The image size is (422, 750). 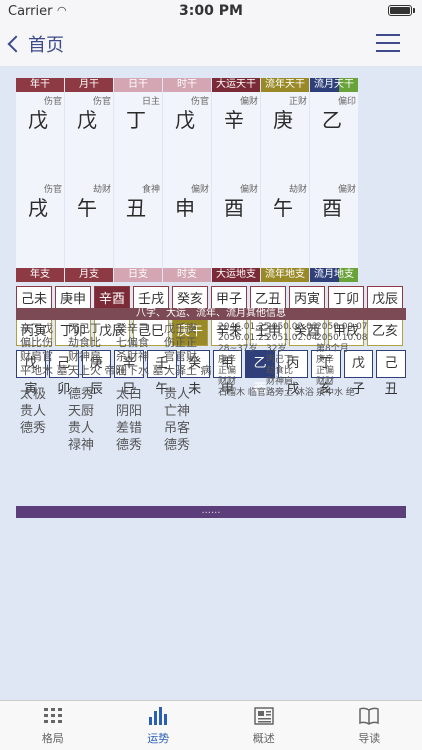 What do you see at coordinates (276, 349) in the screenshot?
I see `info-line: 32岁` at bounding box center [276, 349].